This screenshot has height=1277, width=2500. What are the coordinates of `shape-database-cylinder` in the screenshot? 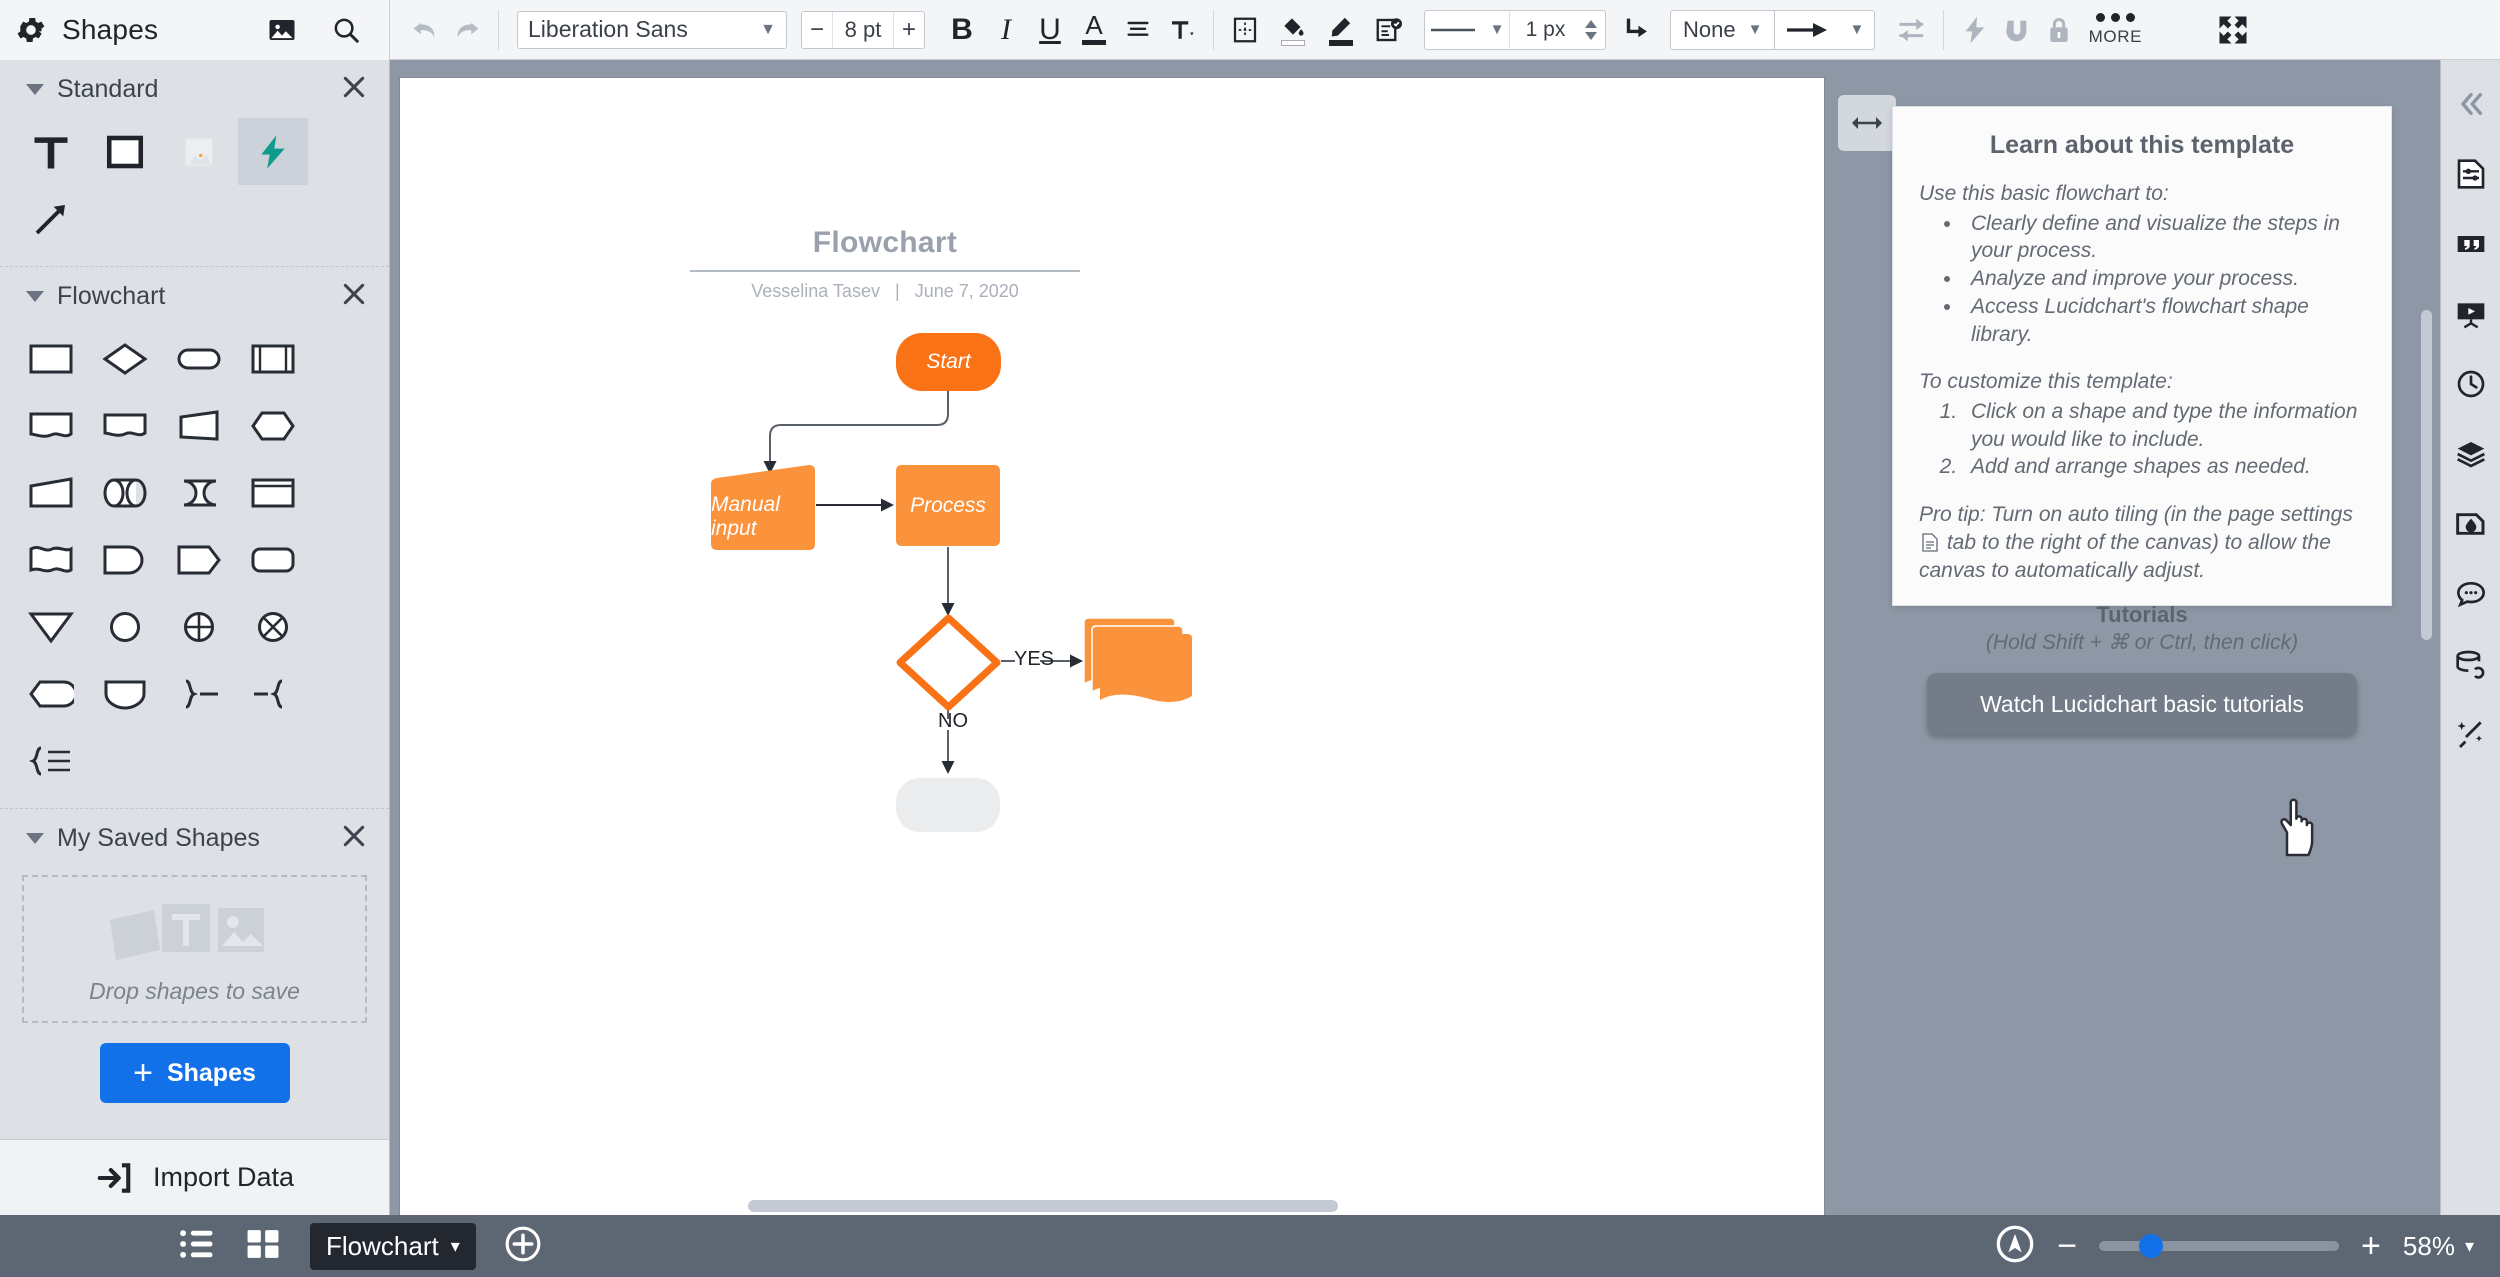 It's located at (125, 492).